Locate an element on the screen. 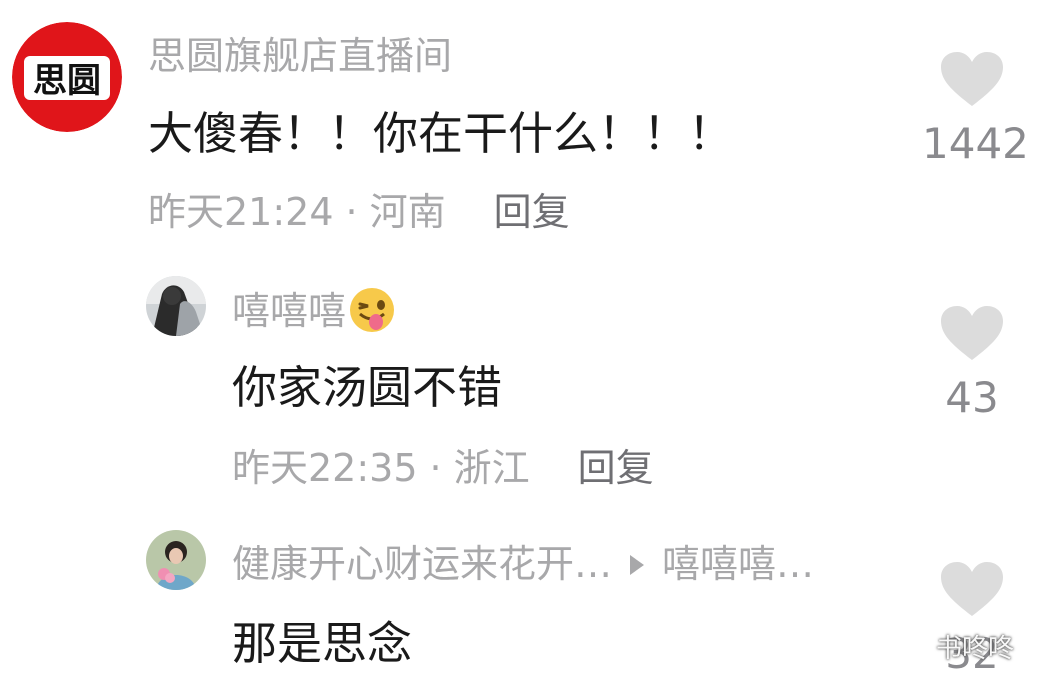  like-control: 43 is located at coordinates (972, 364).